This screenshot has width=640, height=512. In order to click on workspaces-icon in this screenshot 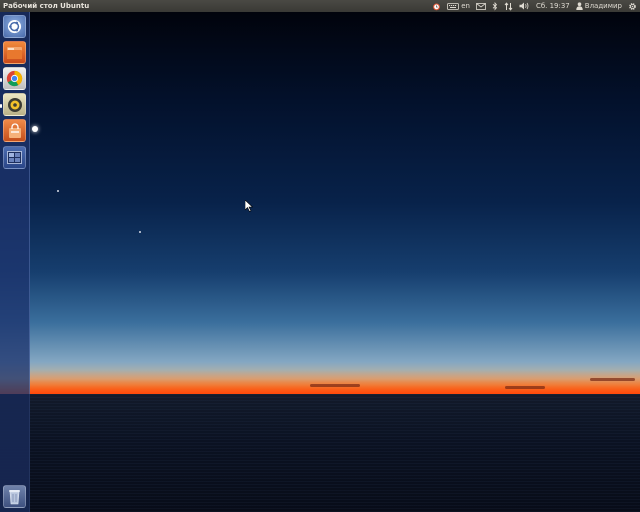, I will do `click(14, 157)`.